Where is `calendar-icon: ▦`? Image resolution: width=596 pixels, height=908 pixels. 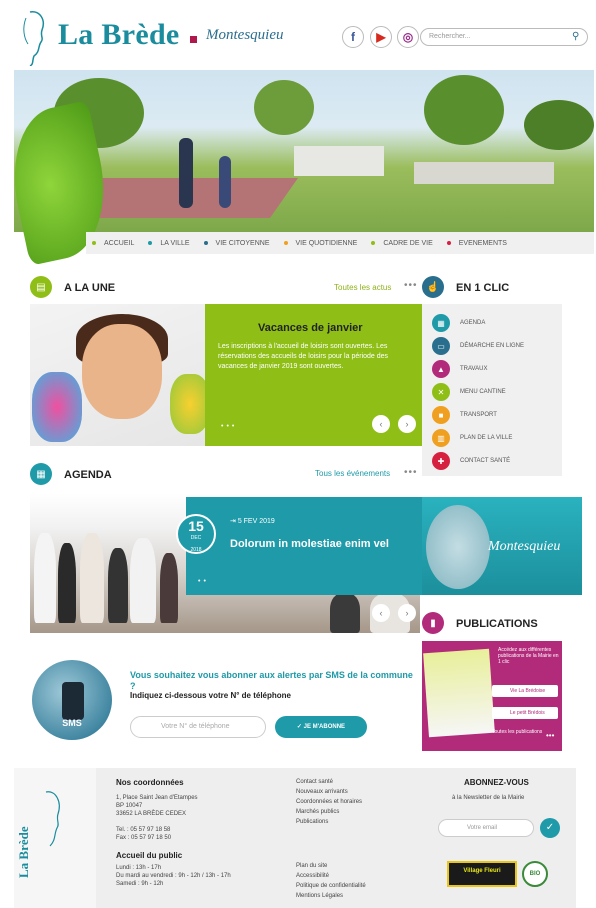
calendar-icon: ▦ is located at coordinates (441, 323).